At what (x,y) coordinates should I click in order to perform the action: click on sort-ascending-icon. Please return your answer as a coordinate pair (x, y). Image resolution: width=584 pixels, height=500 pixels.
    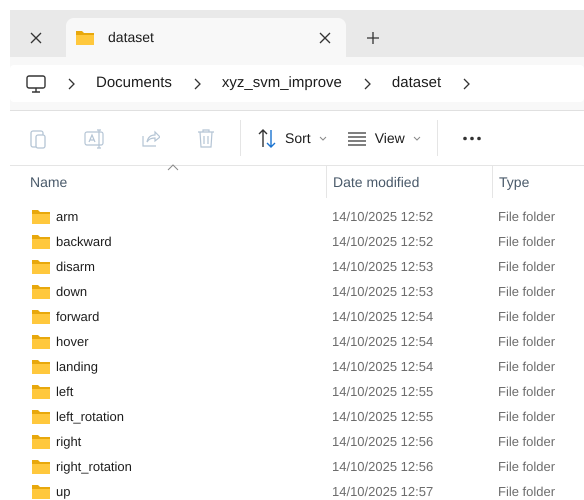
    Looking at the image, I should click on (173, 167).